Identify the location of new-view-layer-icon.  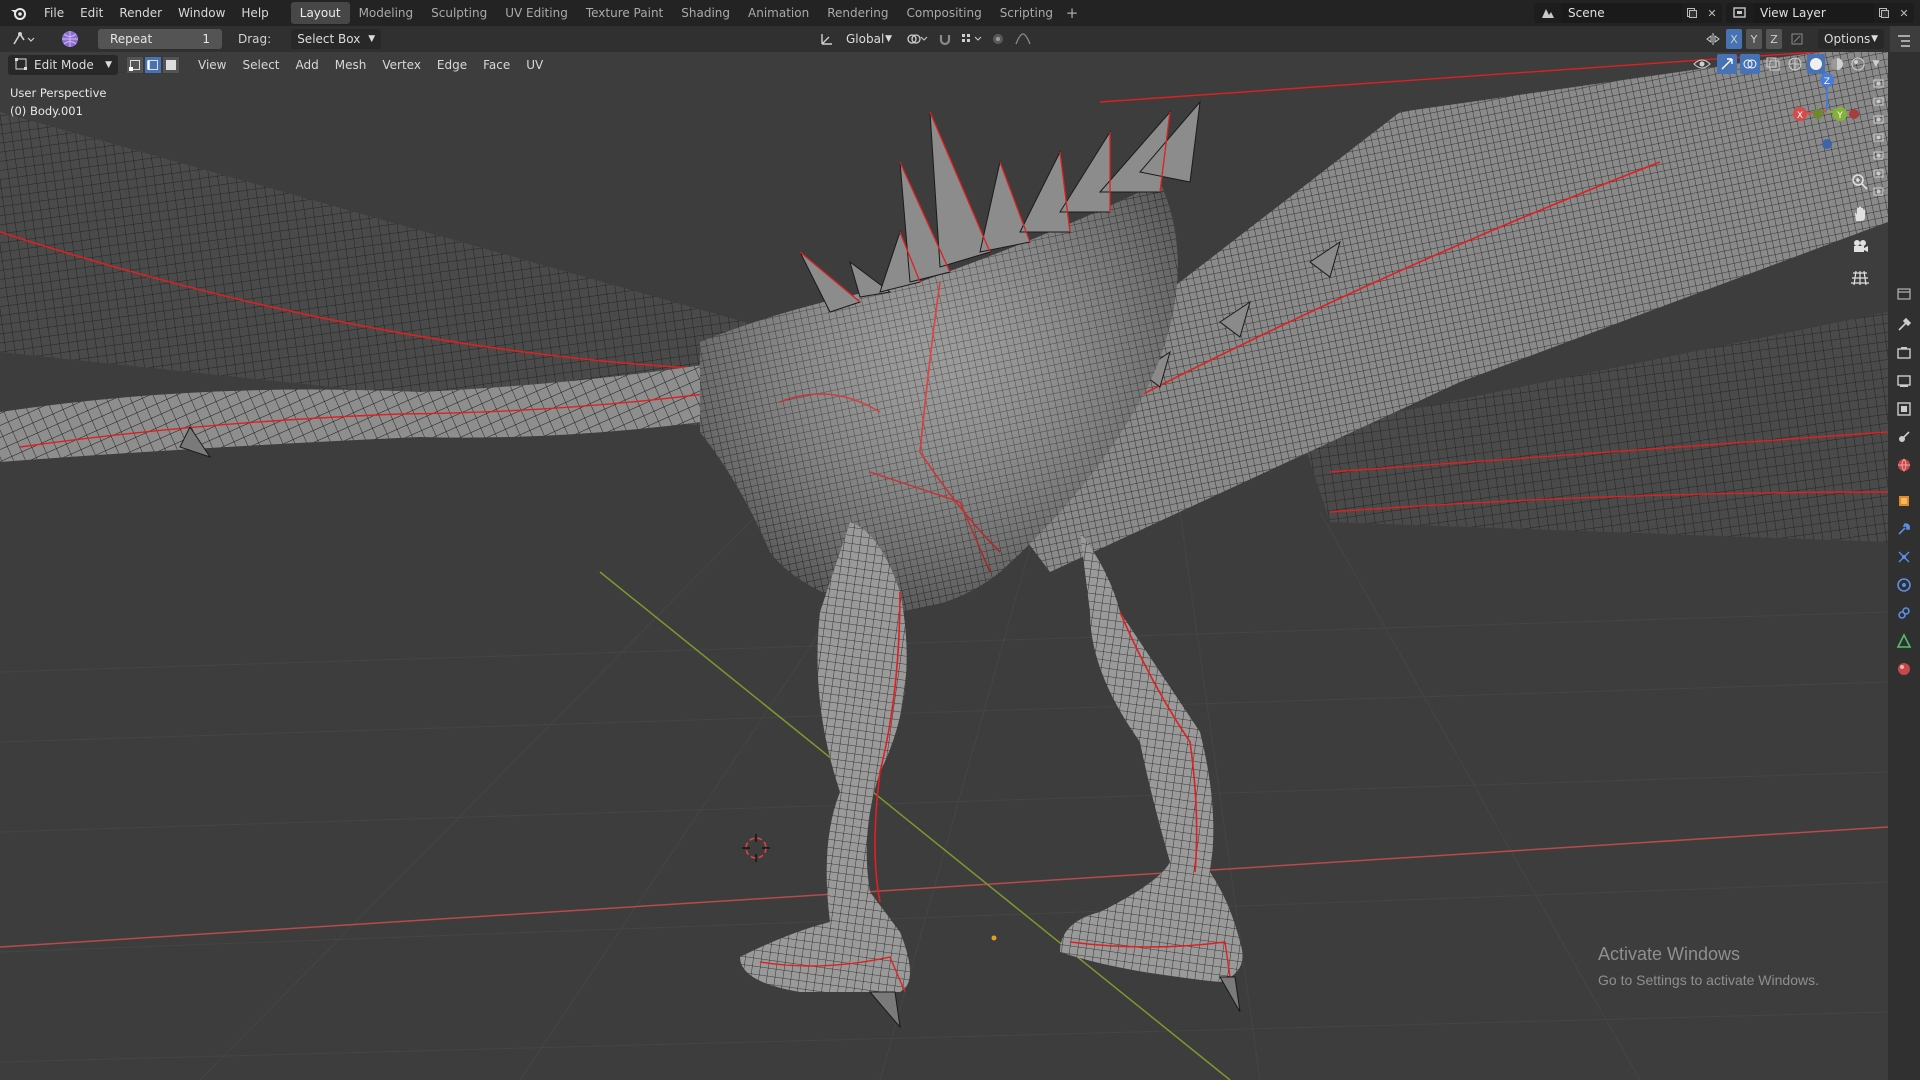
(1884, 13).